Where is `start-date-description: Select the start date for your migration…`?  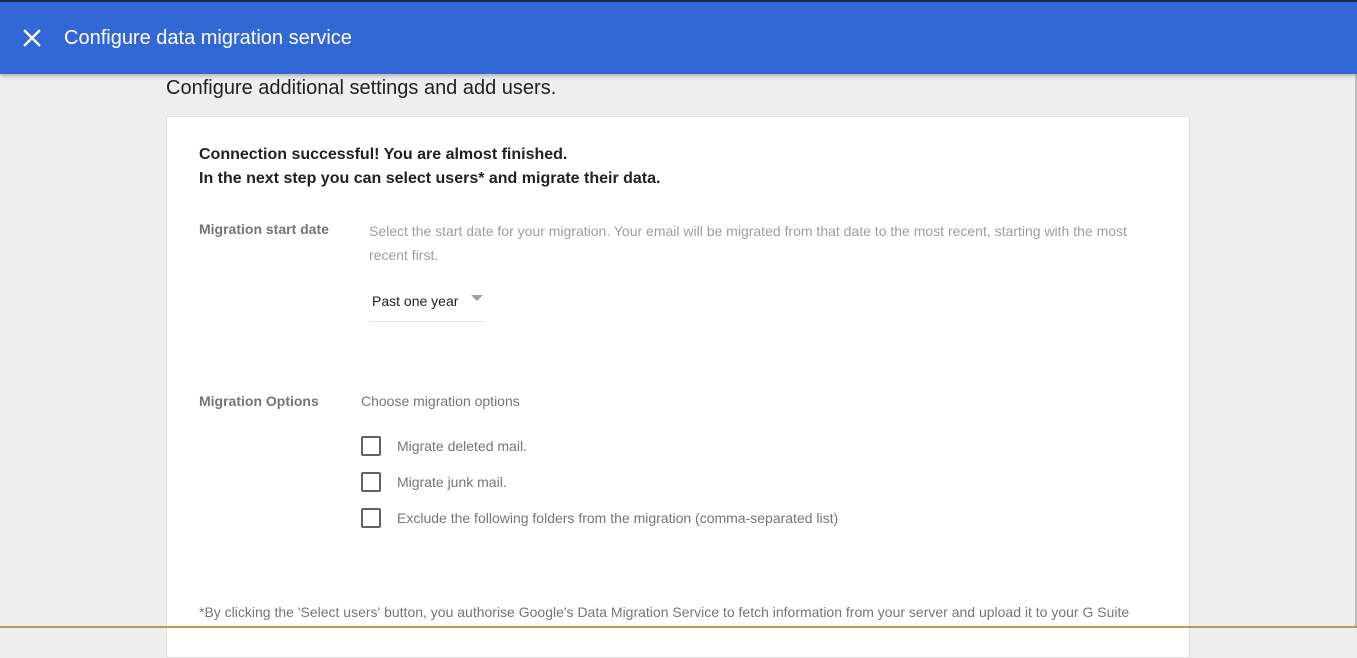 start-date-description: Select the start date for your migration… is located at coordinates (748, 243).